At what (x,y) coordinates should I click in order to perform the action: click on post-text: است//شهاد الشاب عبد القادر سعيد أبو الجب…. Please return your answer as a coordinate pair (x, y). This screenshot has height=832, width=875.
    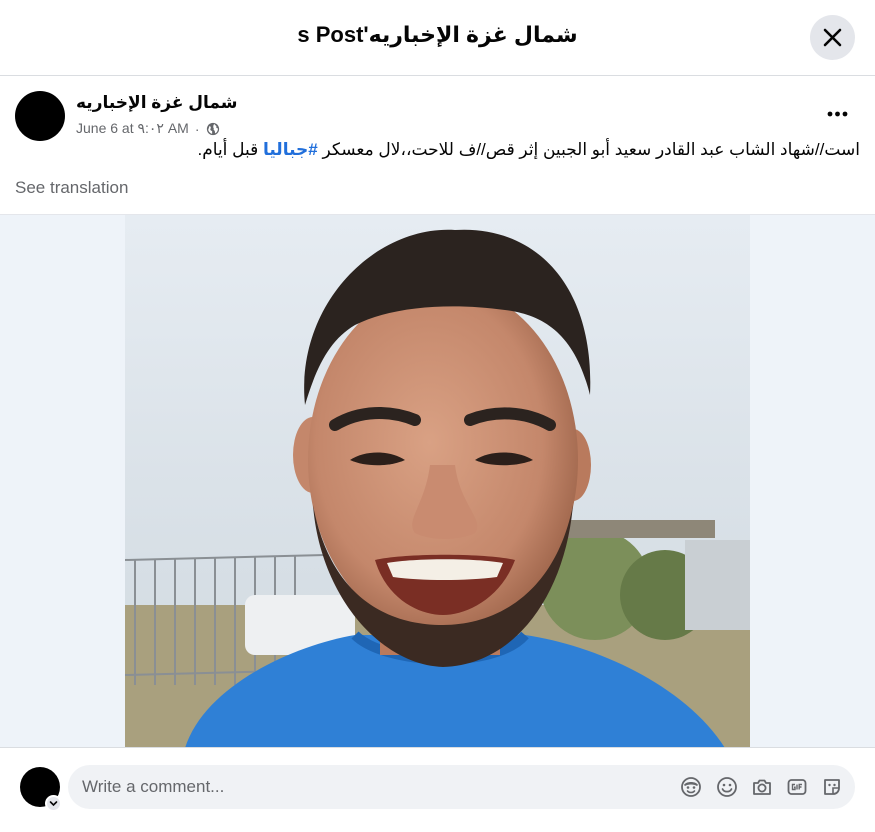
    Looking at the image, I should click on (430, 150).